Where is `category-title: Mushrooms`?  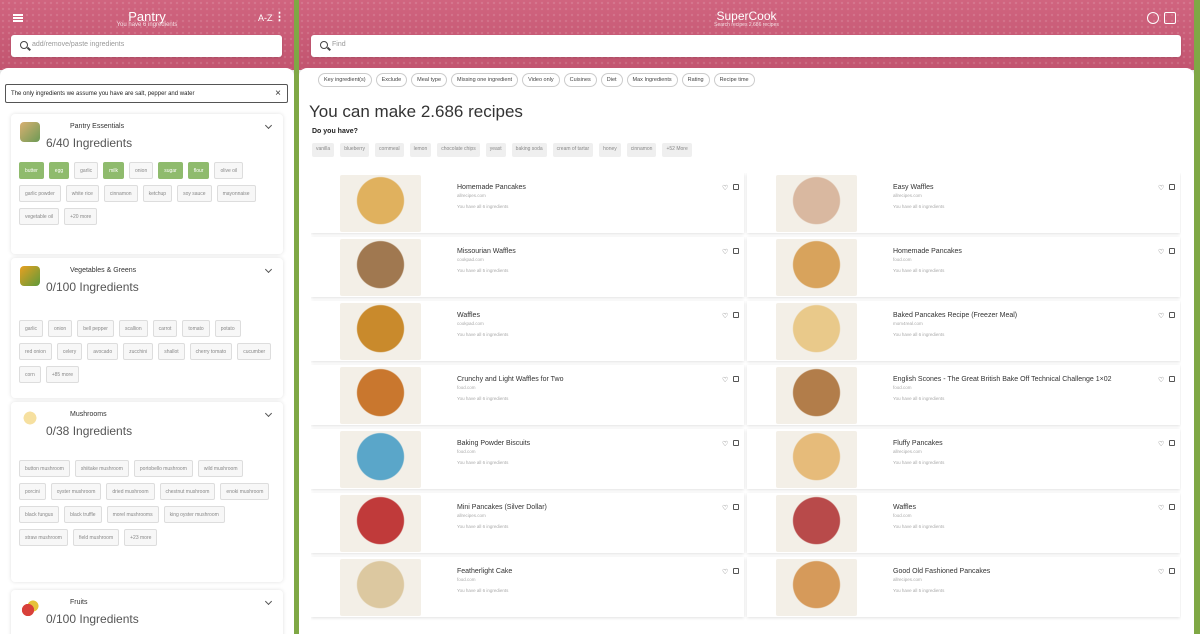
category-title: Mushrooms is located at coordinates (88, 414).